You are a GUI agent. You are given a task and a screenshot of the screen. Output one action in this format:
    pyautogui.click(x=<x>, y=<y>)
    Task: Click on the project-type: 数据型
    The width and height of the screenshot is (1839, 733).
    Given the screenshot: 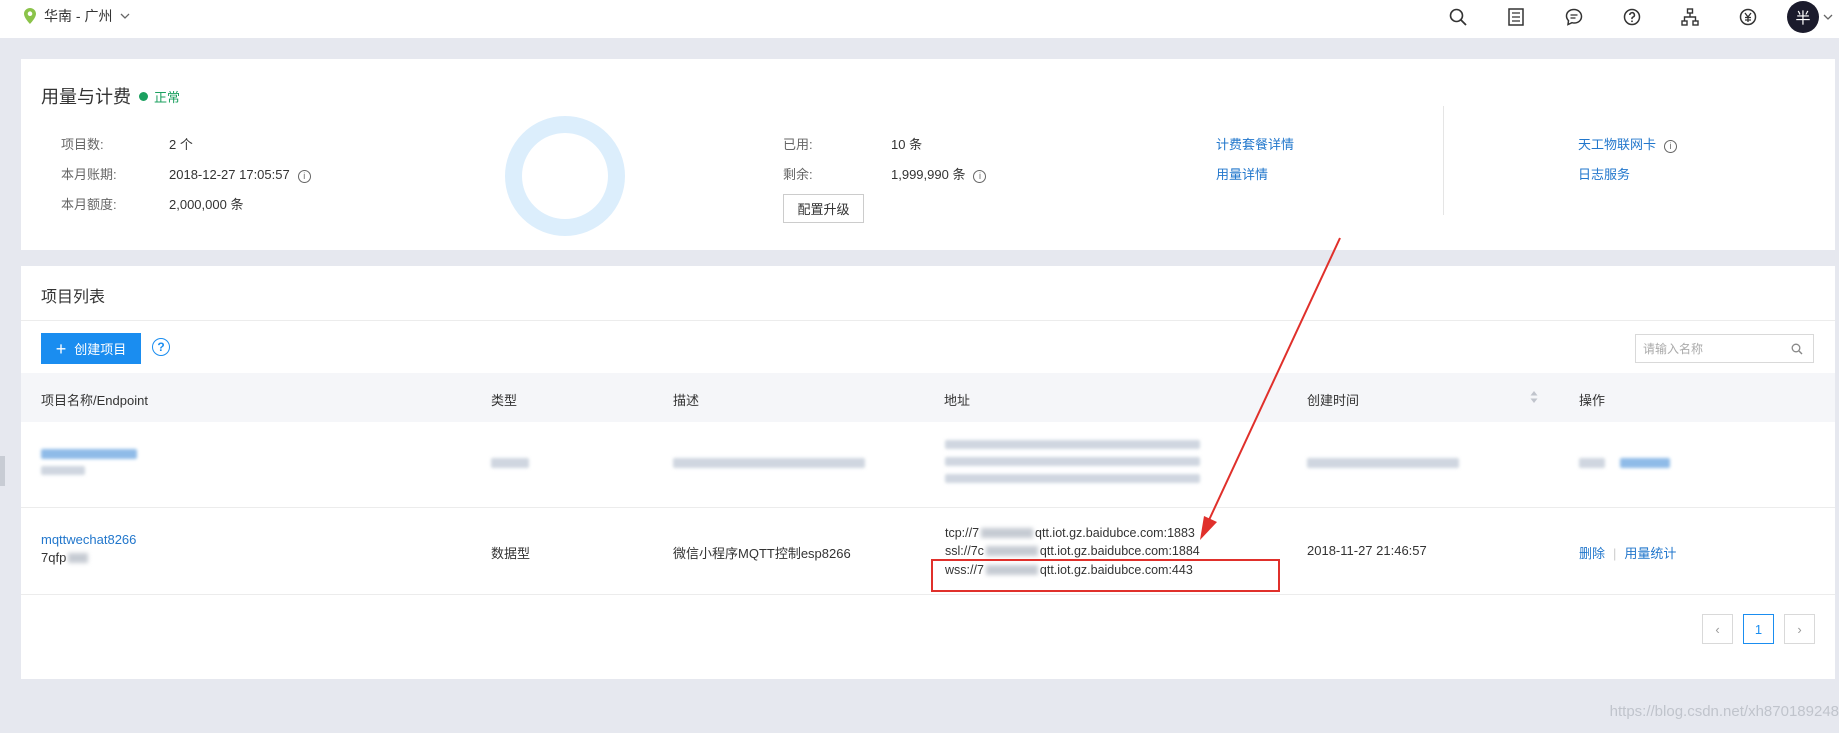 What is the action you would take?
    pyautogui.click(x=511, y=553)
    